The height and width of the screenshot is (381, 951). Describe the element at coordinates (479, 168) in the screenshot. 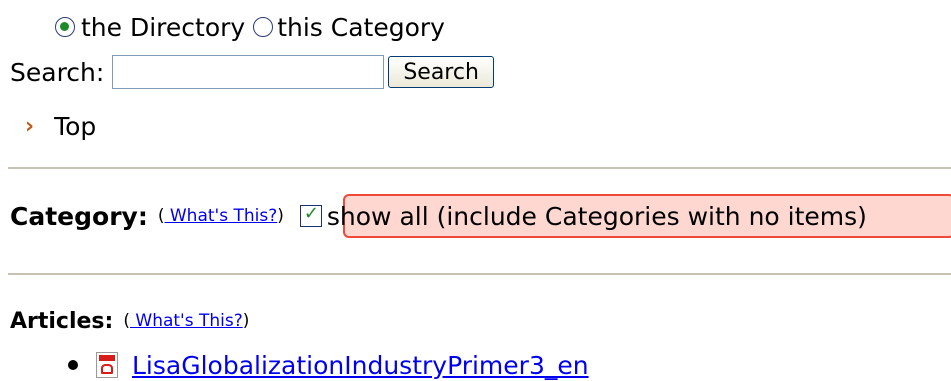

I see `divider-top` at that location.